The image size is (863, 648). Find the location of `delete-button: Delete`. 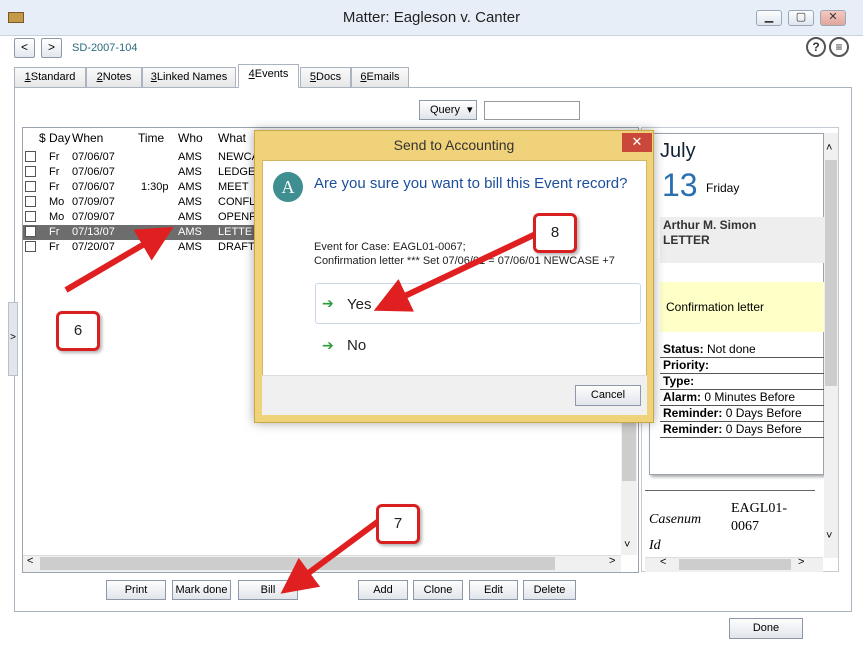

delete-button: Delete is located at coordinates (549, 590).